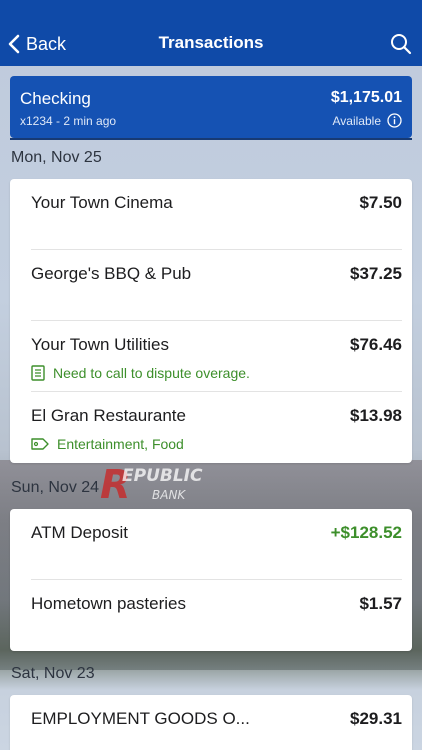 The width and height of the screenshot is (422, 750). What do you see at coordinates (151, 485) in the screenshot?
I see `bank-sign: R EPUBLIC BANK` at bounding box center [151, 485].